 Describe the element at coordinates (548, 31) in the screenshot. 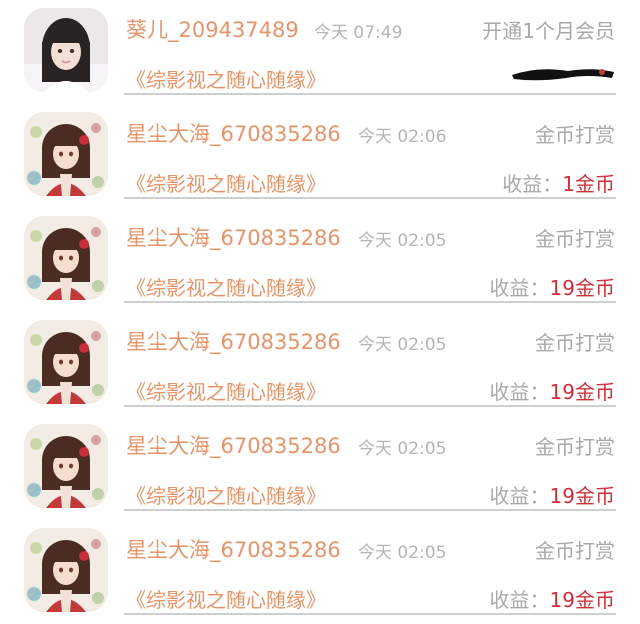

I see `action-type: 开通1个月会员` at that location.